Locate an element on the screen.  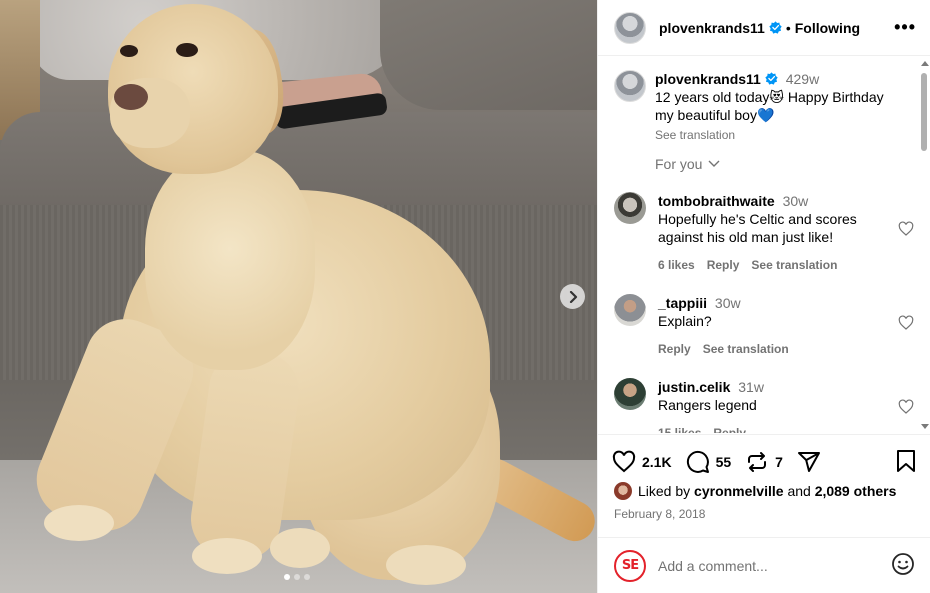
chevron-right-icon is located at coordinates (573, 296).